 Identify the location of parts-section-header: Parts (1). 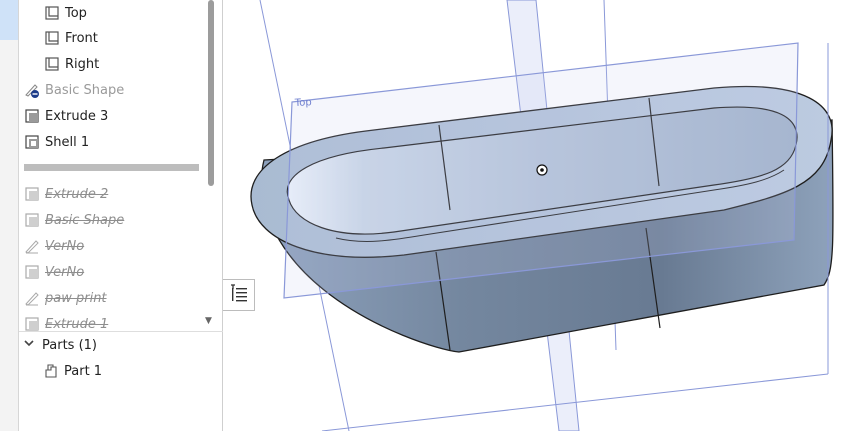
(60, 345).